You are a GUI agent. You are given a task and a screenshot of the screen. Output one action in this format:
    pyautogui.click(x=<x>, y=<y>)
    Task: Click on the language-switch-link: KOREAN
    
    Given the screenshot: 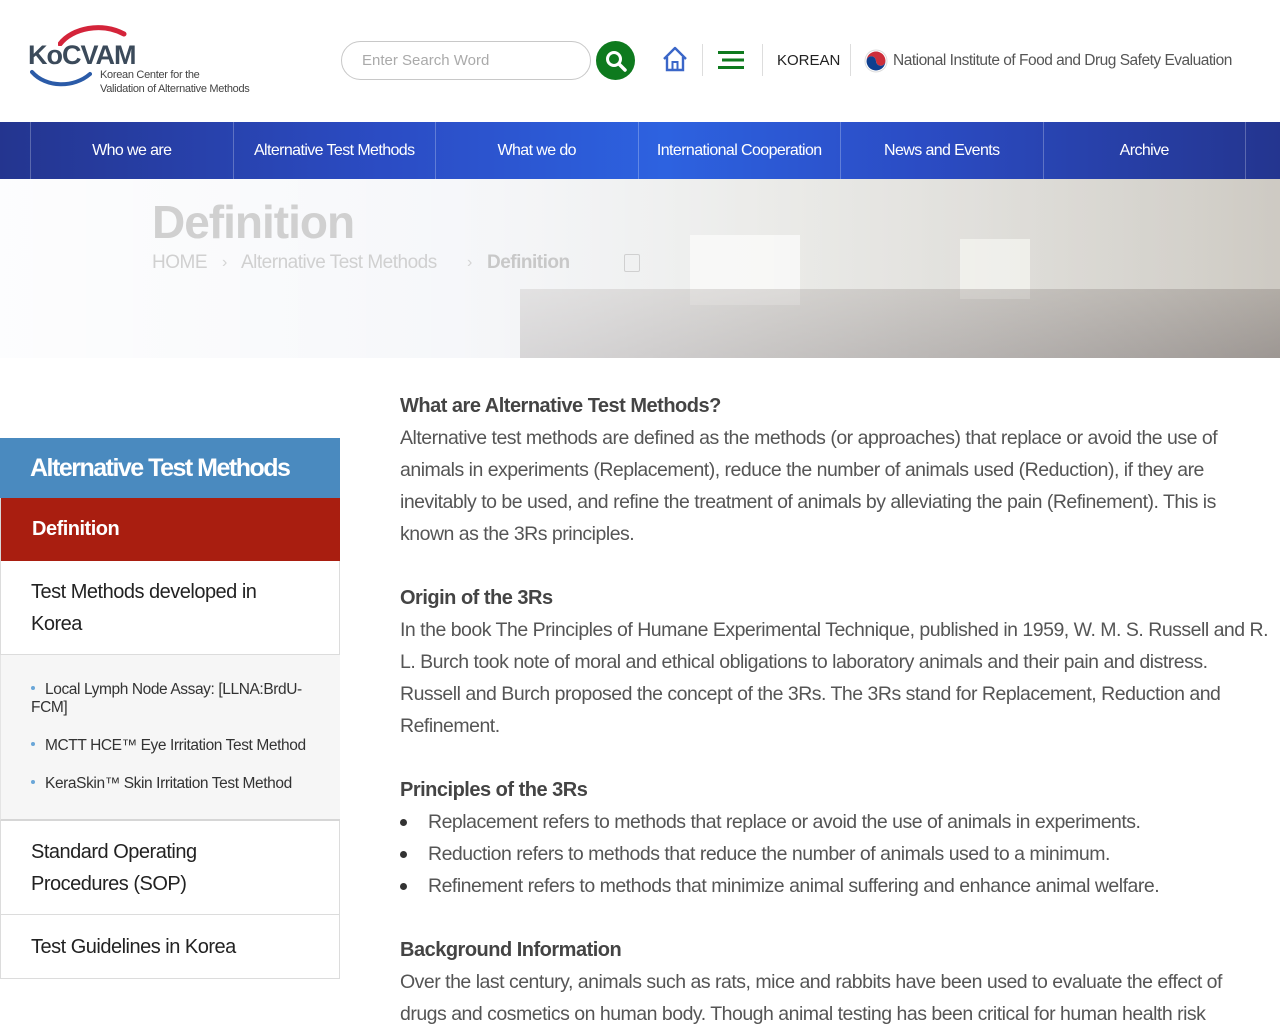 What is the action you would take?
    pyautogui.click(x=808, y=60)
    